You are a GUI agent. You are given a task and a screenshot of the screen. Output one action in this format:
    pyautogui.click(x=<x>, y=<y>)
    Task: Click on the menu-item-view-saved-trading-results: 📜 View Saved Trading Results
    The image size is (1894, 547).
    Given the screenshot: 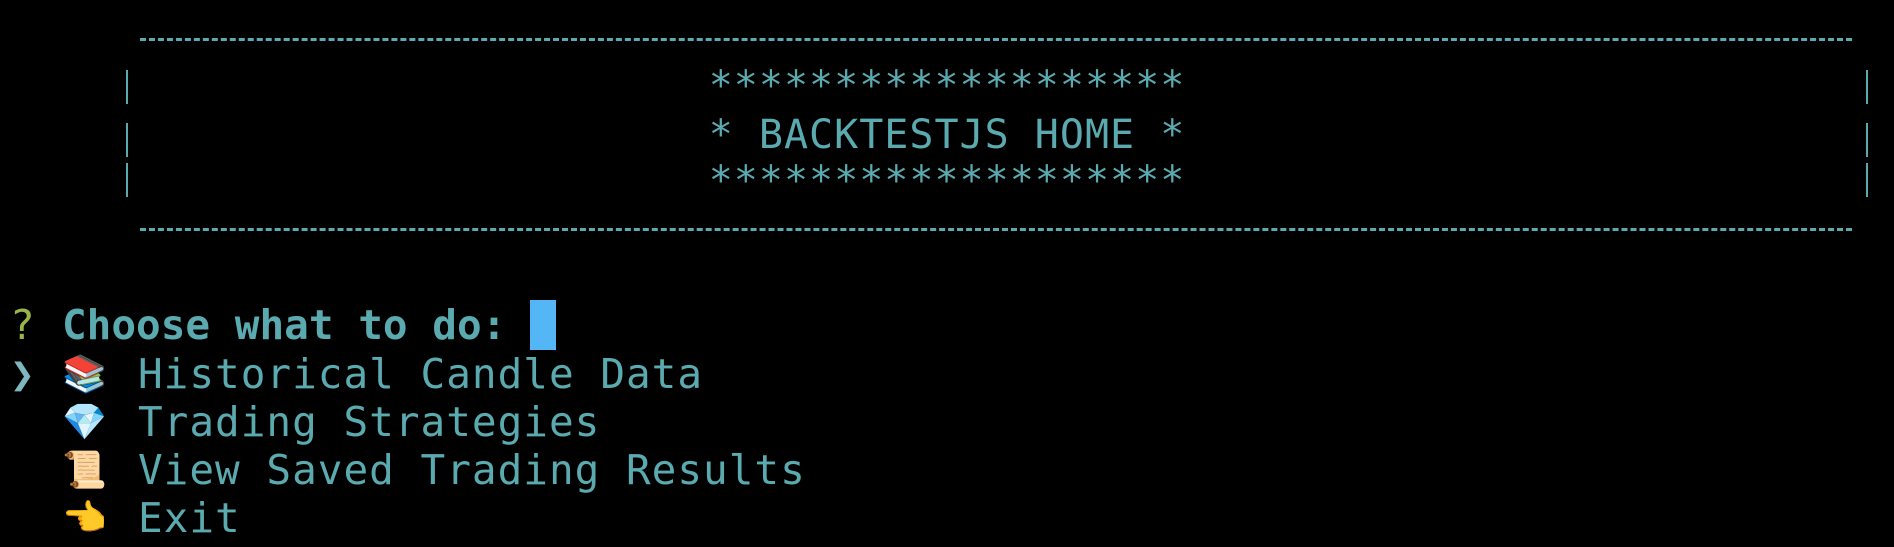 What is the action you would take?
    pyautogui.click(x=408, y=470)
    